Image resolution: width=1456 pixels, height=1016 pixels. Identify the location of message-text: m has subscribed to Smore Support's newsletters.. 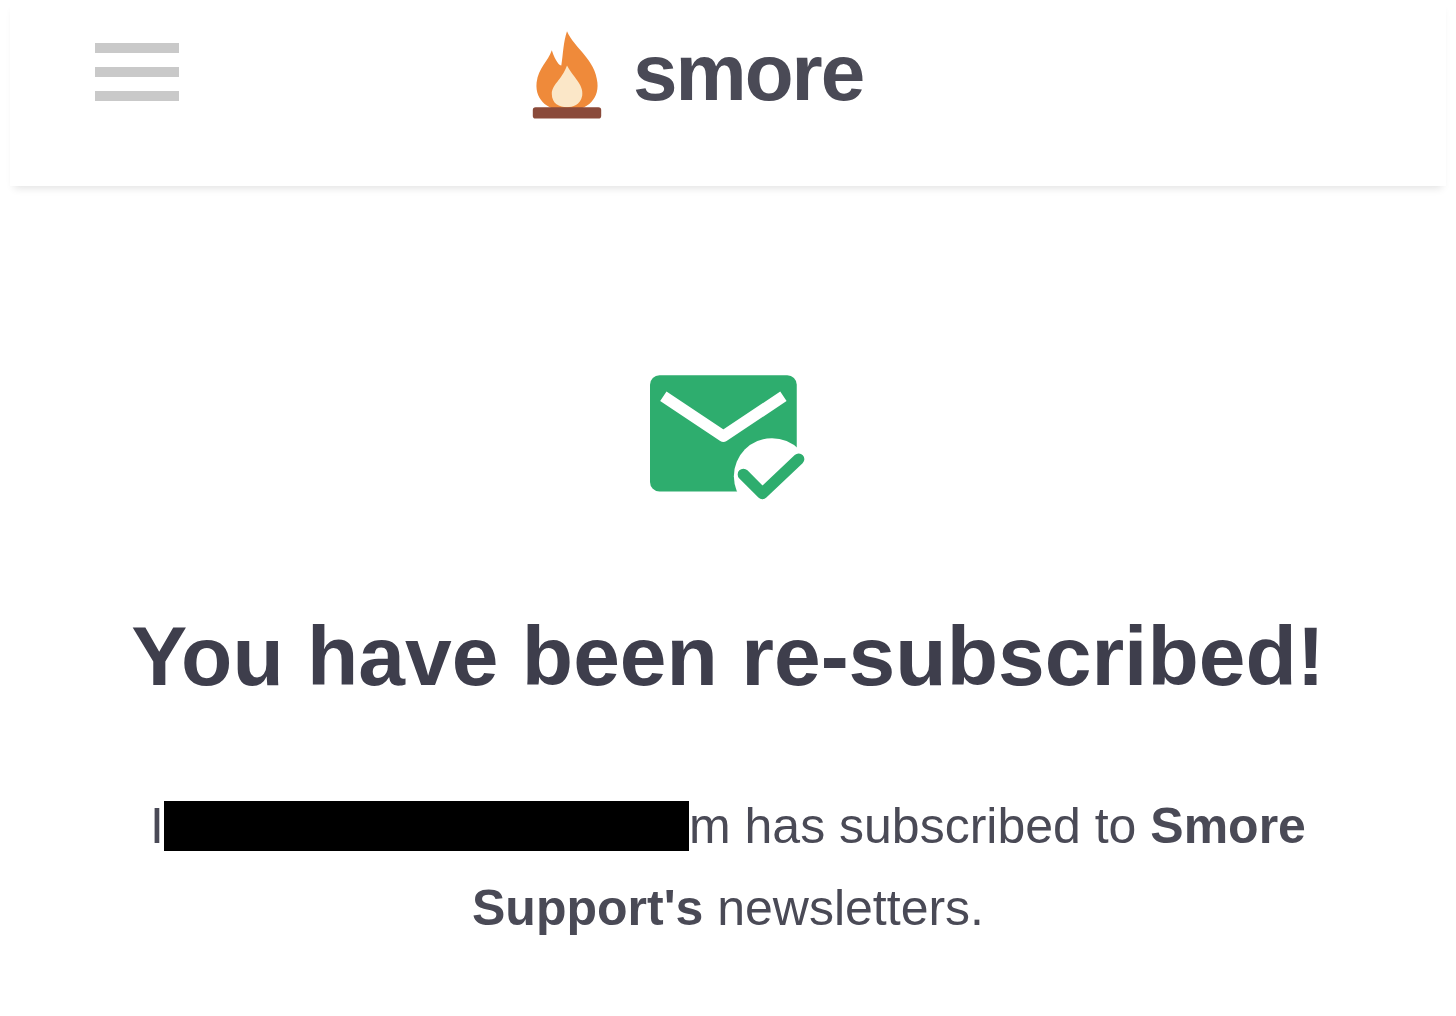
(889, 867).